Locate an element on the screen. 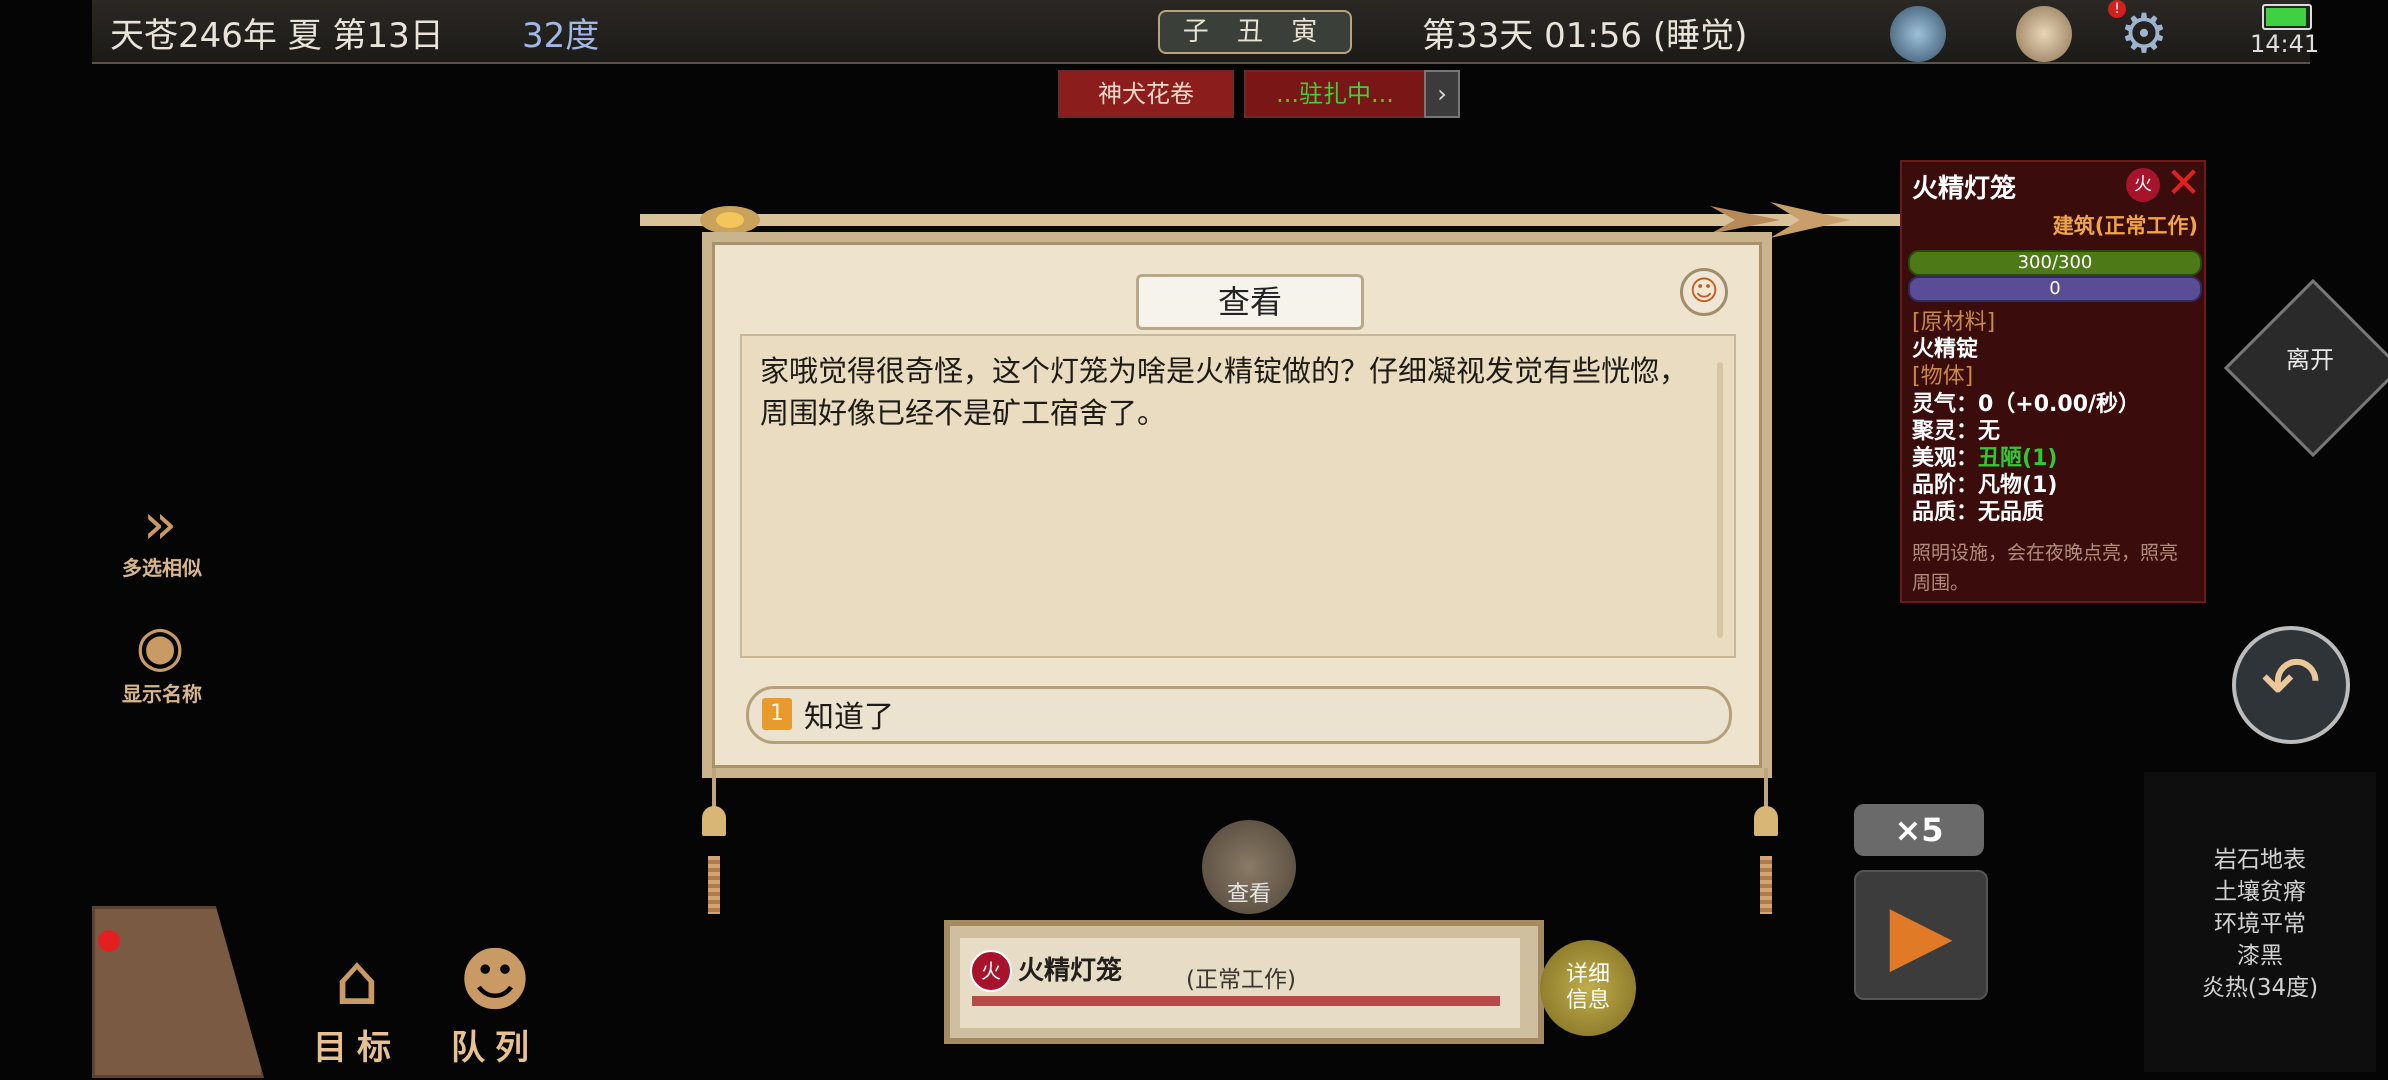 This screenshot has width=2388, height=1080. people-icon: ☻ is located at coordinates (495, 980).